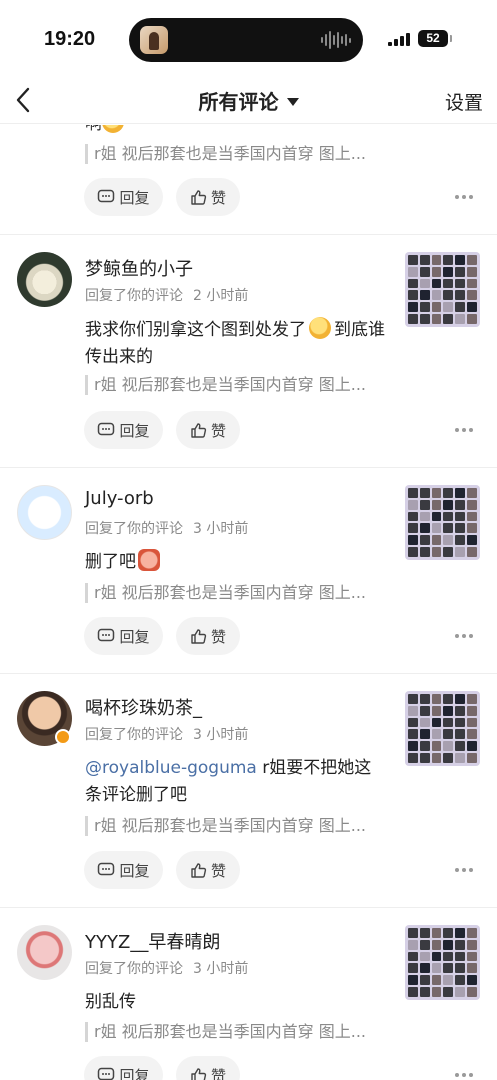  What do you see at coordinates (228, 781) in the screenshot?
I see `comment-text: @royalblue-goguma r姐要不把她这条评论删了吧` at bounding box center [228, 781].